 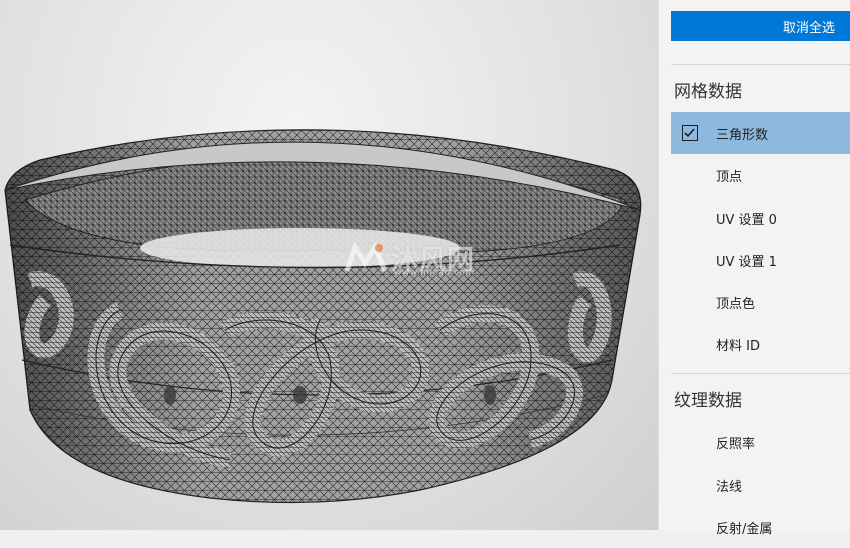 What do you see at coordinates (760, 175) in the screenshot?
I see `option-vertices: 顶点` at bounding box center [760, 175].